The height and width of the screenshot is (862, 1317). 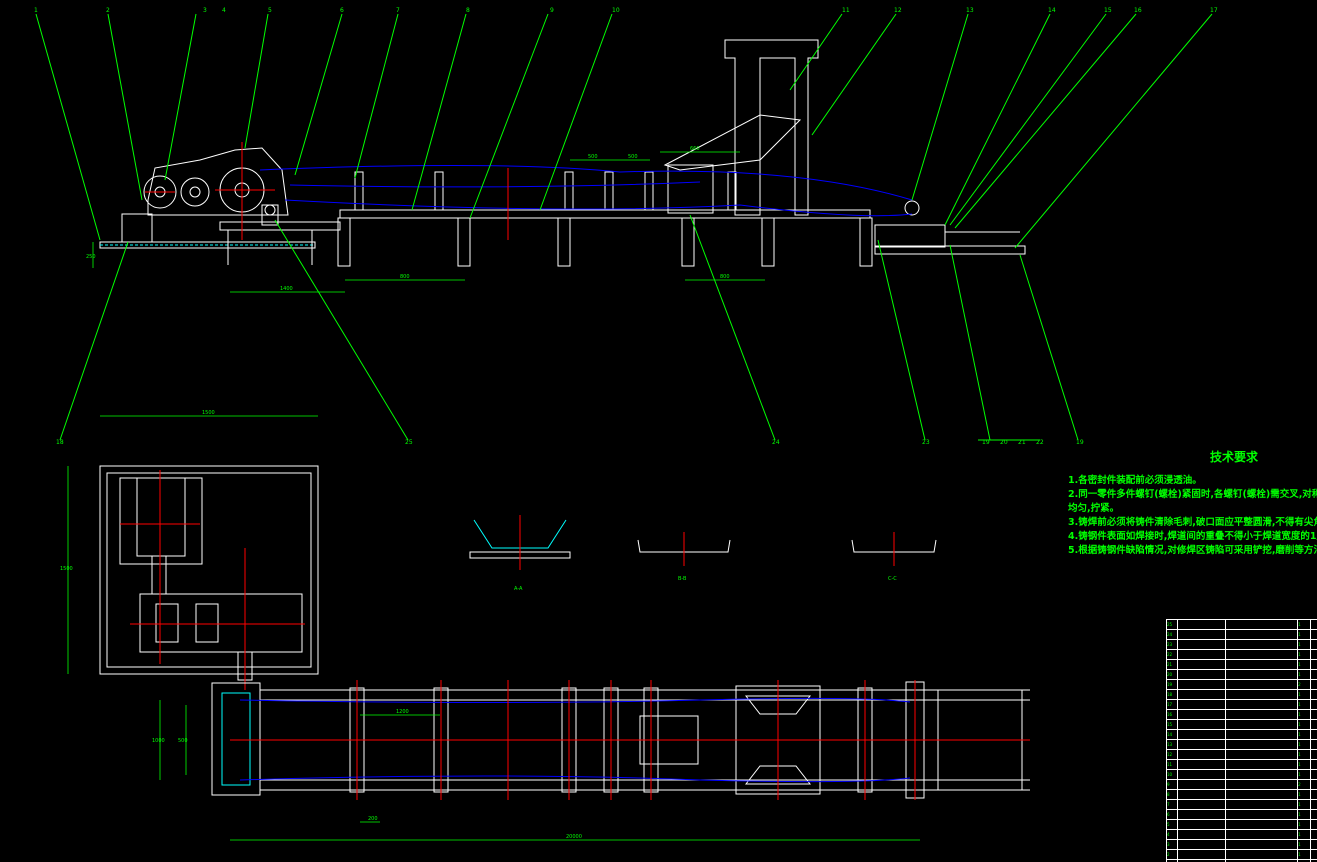 I want to click on dim-chute-w: 660, so click(x=695, y=149).